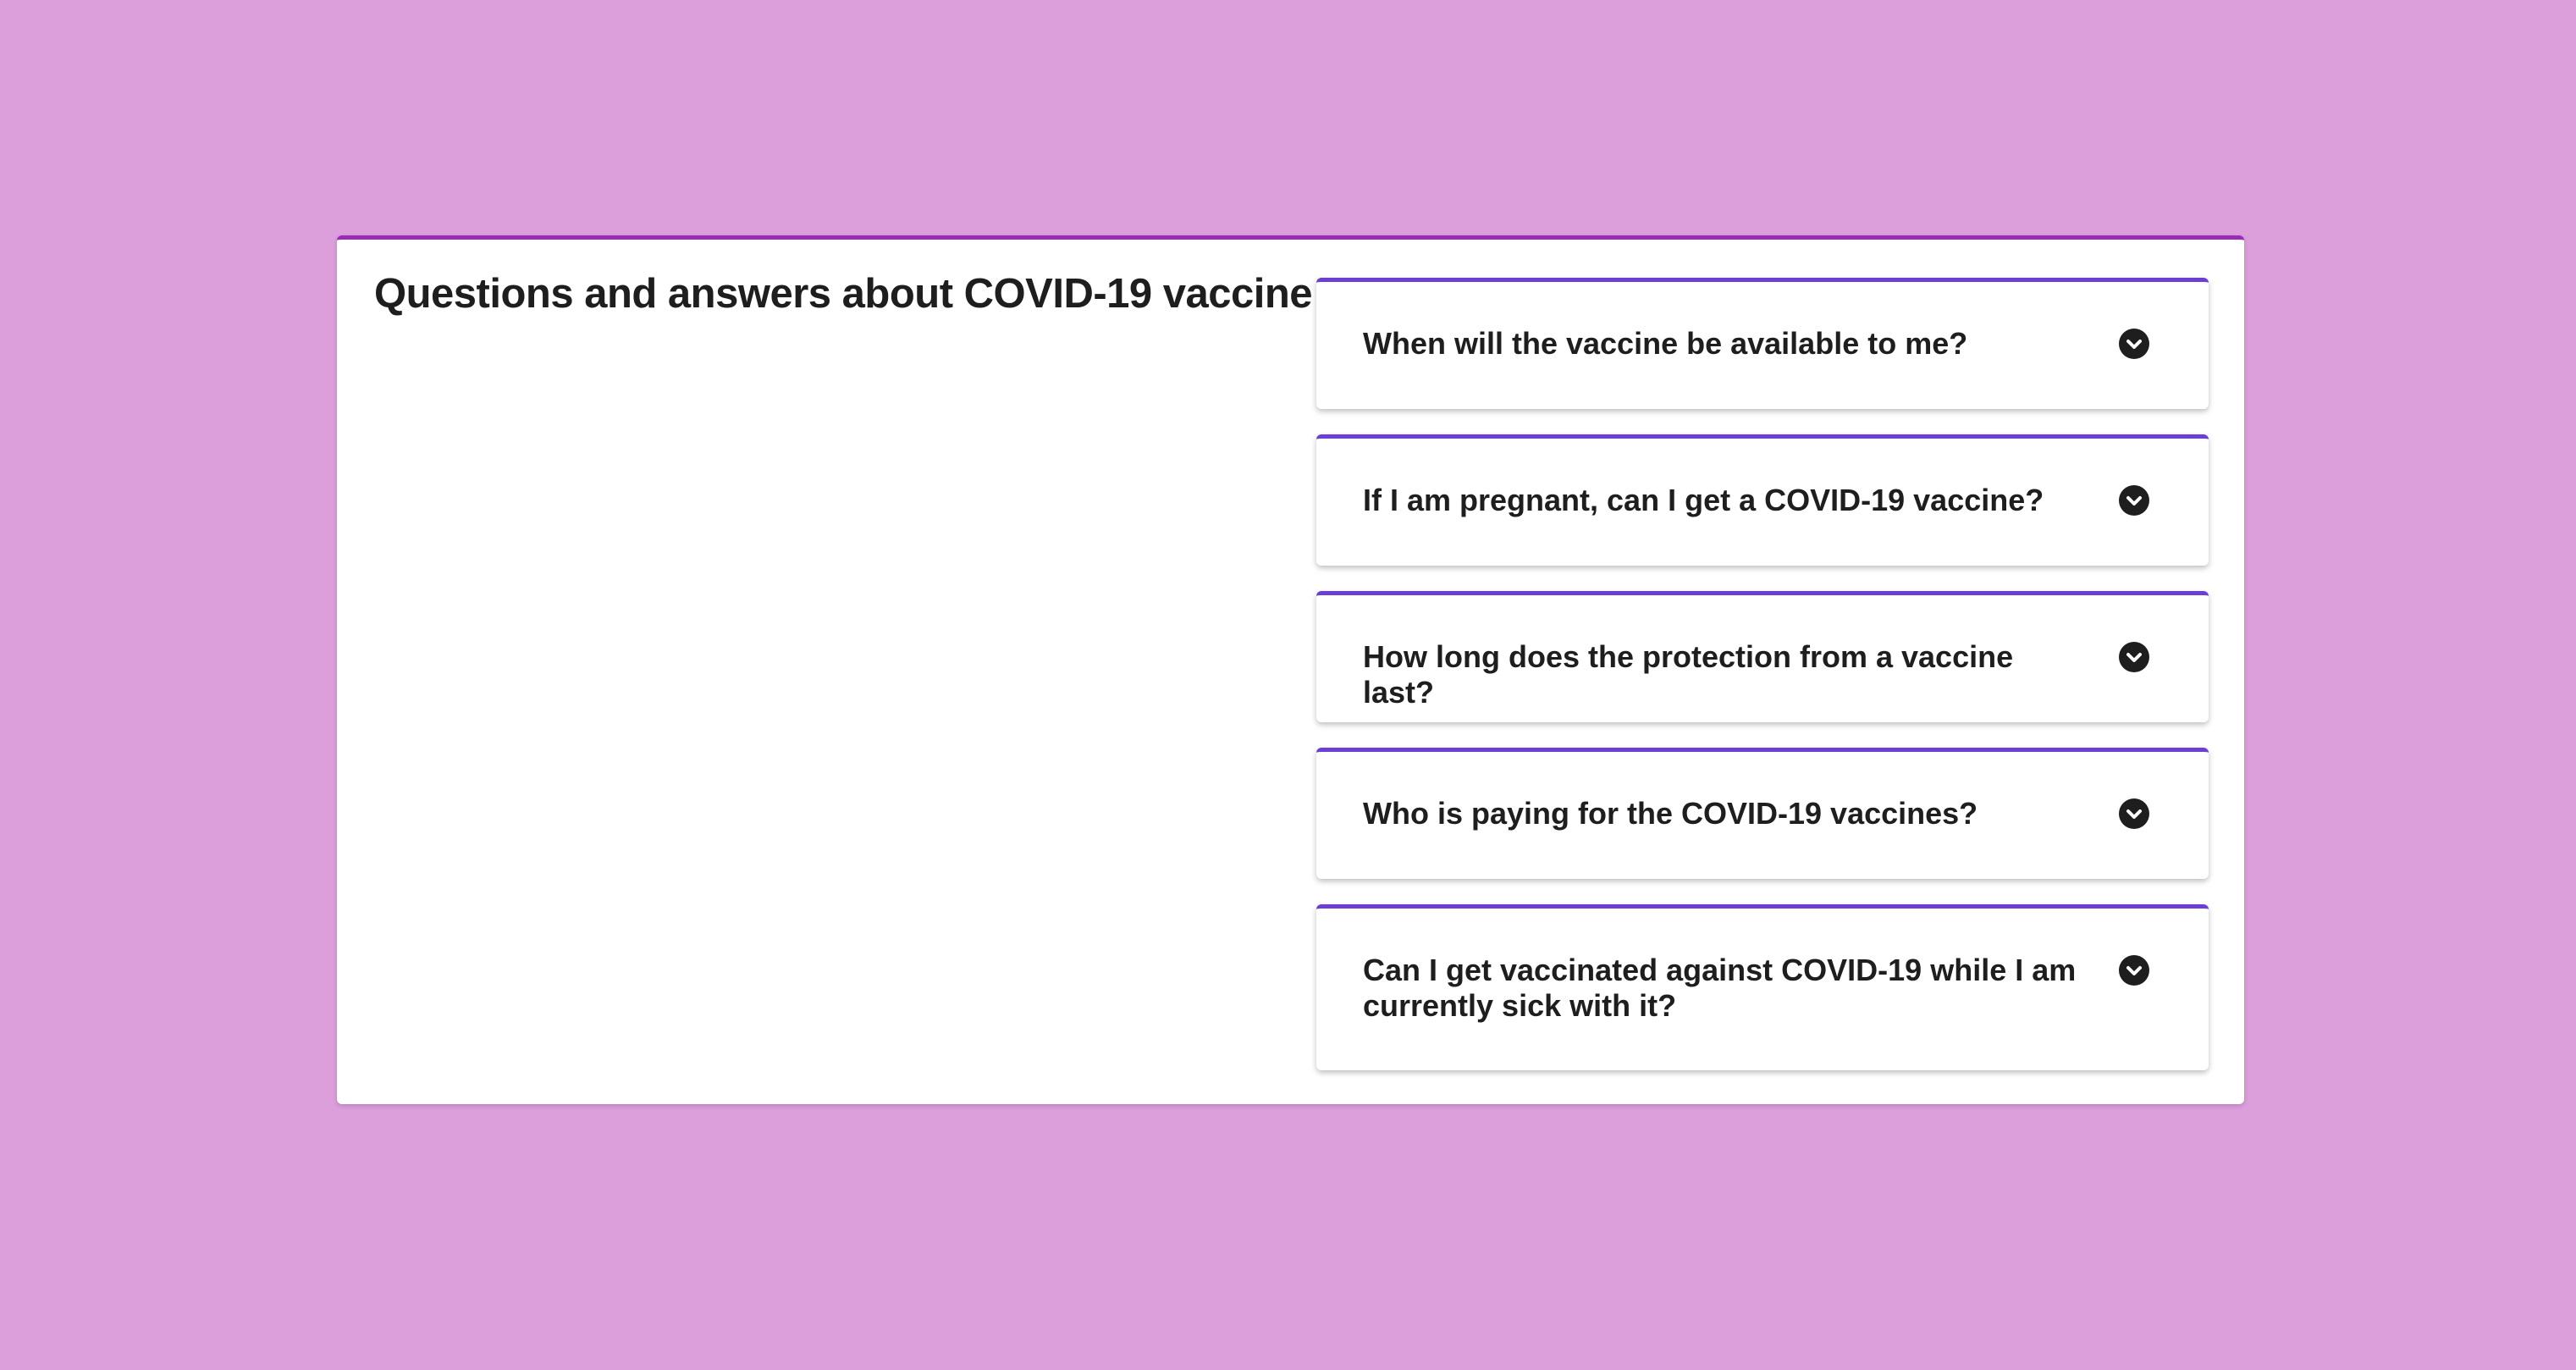  What do you see at coordinates (1670, 813) in the screenshot?
I see `faq-question: Who is paying for the COVID-19 vaccines?` at bounding box center [1670, 813].